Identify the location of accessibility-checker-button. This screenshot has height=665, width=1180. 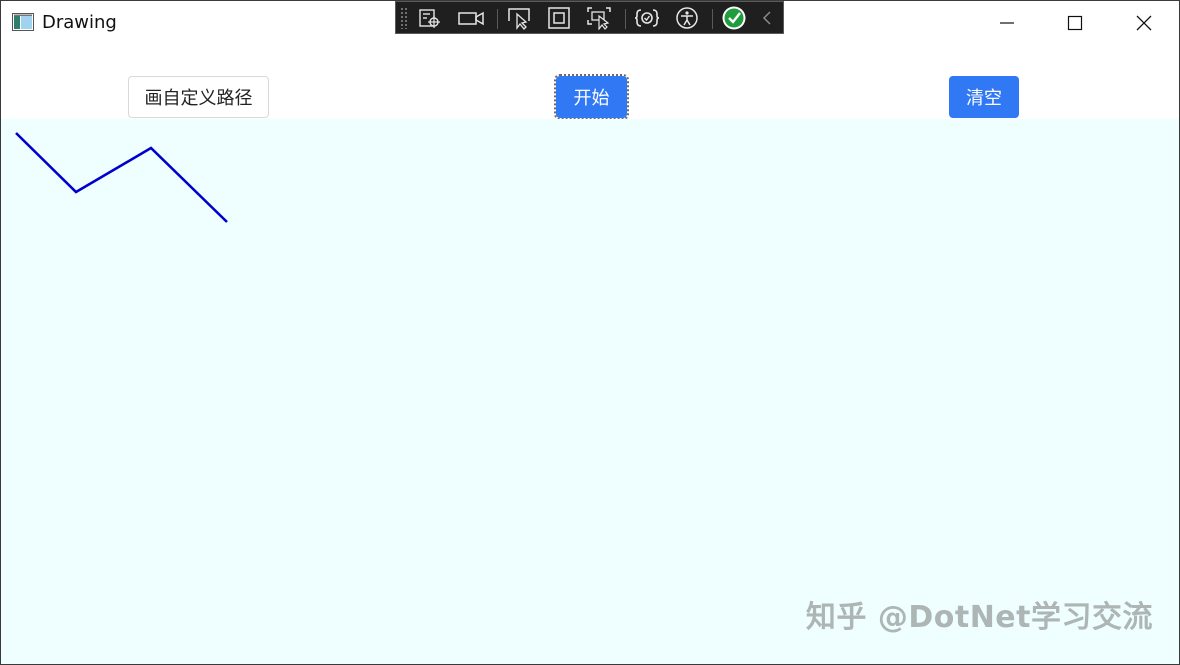
(687, 18).